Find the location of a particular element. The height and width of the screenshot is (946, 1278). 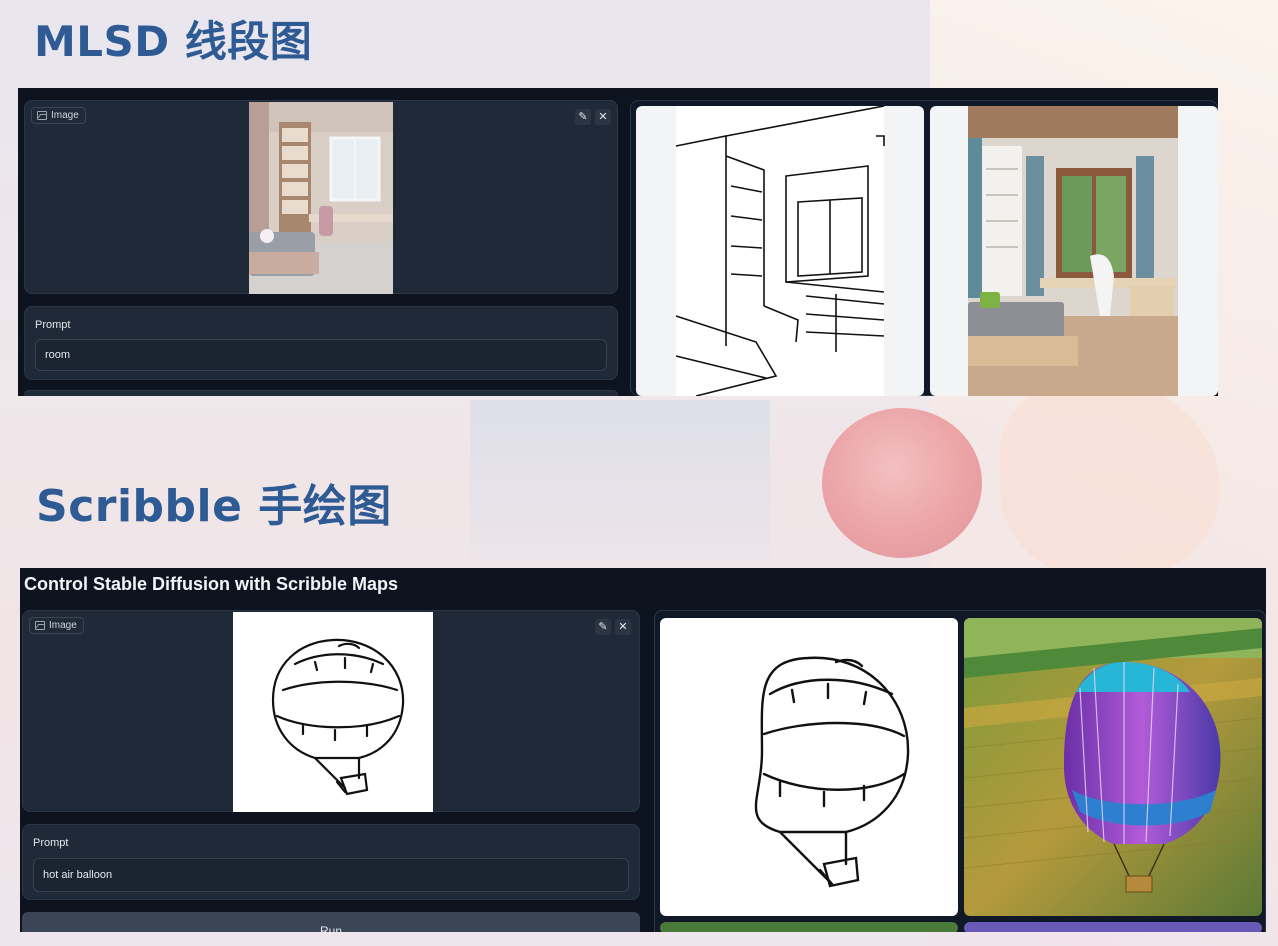

scribble-input-drawing is located at coordinates (333, 712).